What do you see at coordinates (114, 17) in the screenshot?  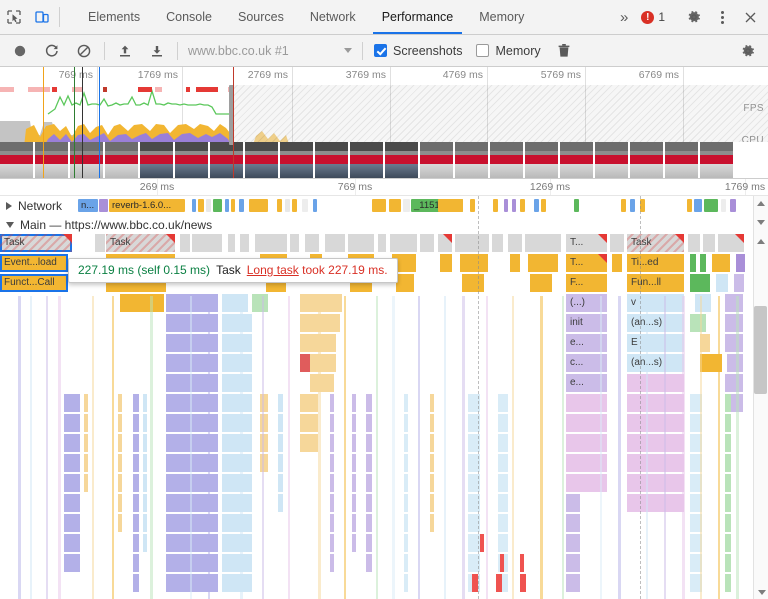 I see `tab-elements: Elements` at bounding box center [114, 17].